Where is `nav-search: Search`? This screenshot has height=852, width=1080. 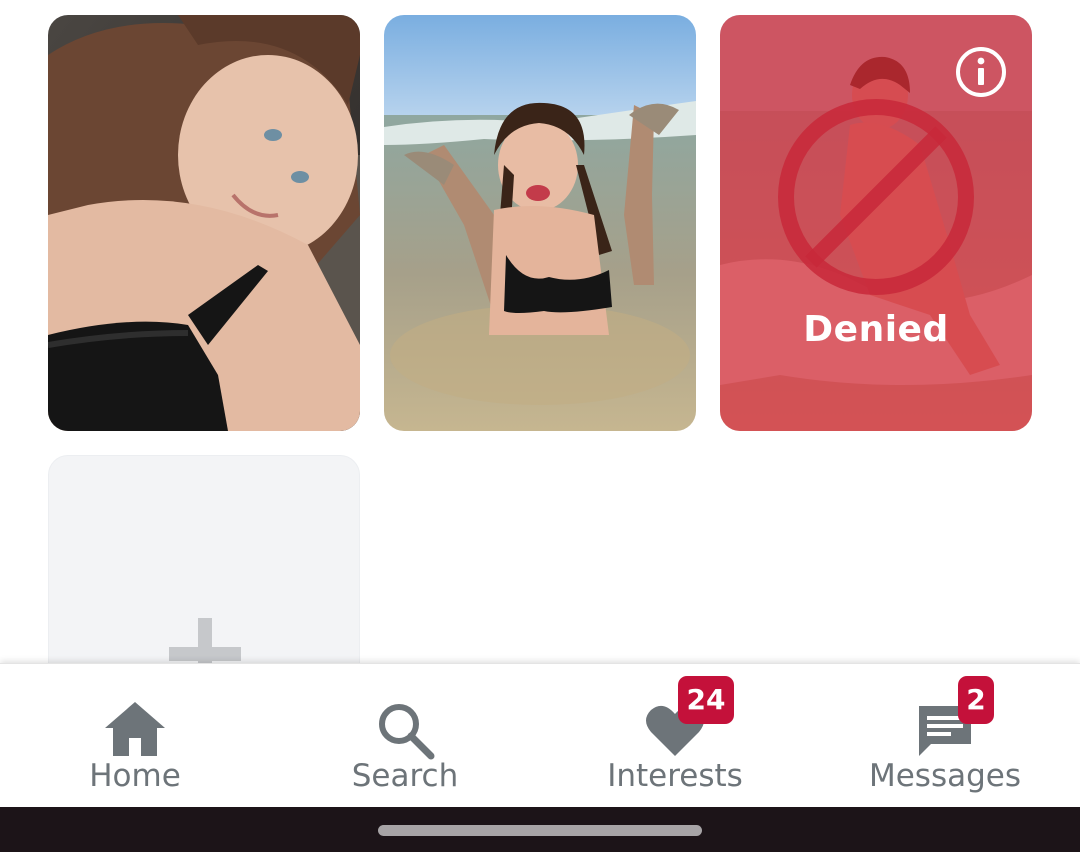 nav-search: Search is located at coordinates (405, 736).